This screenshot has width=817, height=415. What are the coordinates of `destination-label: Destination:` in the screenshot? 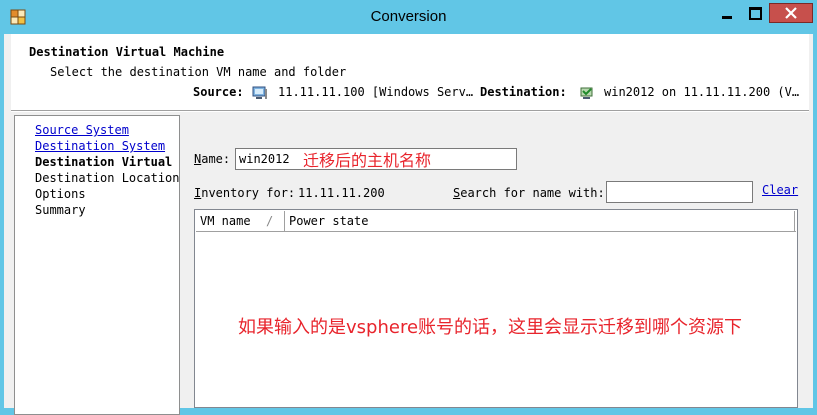 It's located at (523, 92).